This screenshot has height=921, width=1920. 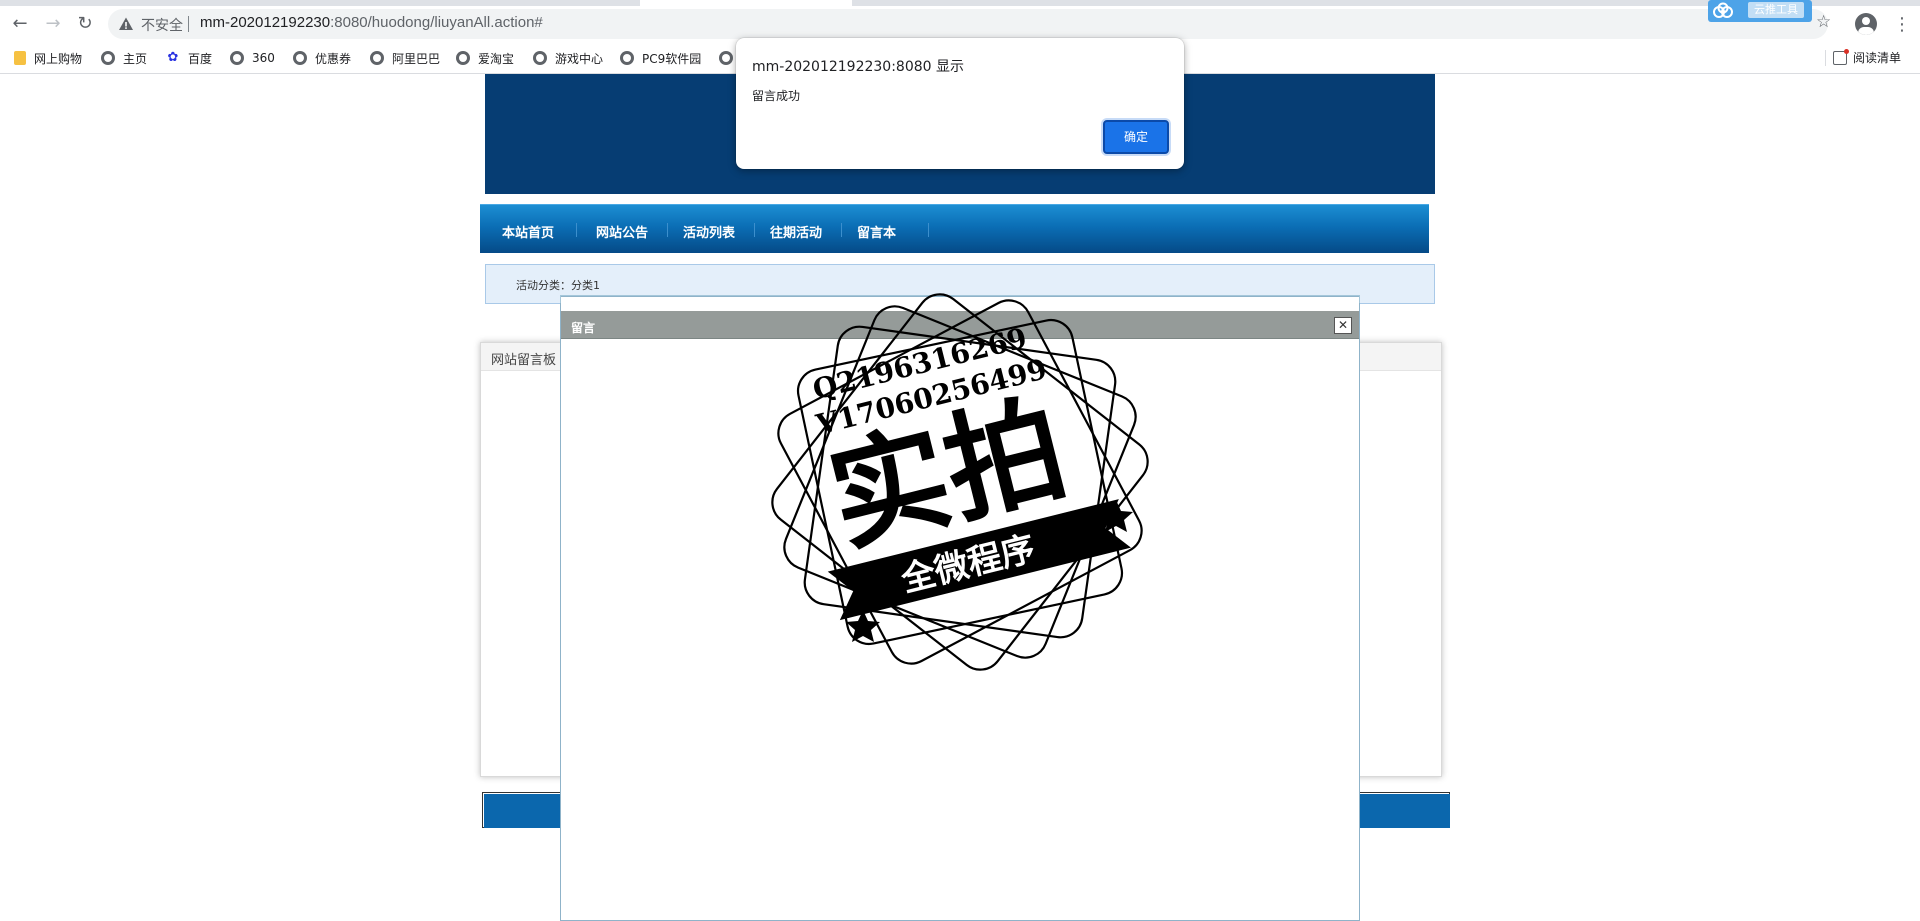 What do you see at coordinates (858, 67) in the screenshot?
I see `alert-title: mm-202012192230:8080 显示` at bounding box center [858, 67].